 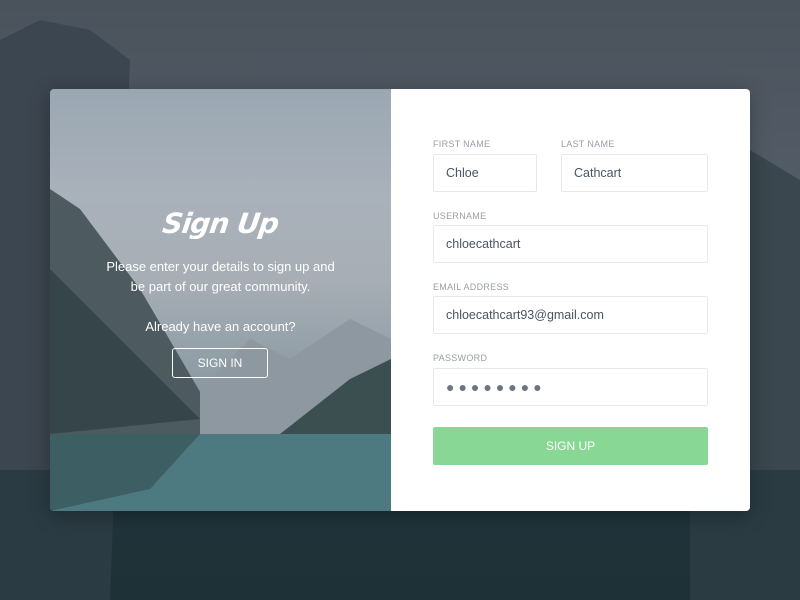 What do you see at coordinates (570, 446) in the screenshot?
I see `sign-up-button: SIGN UP` at bounding box center [570, 446].